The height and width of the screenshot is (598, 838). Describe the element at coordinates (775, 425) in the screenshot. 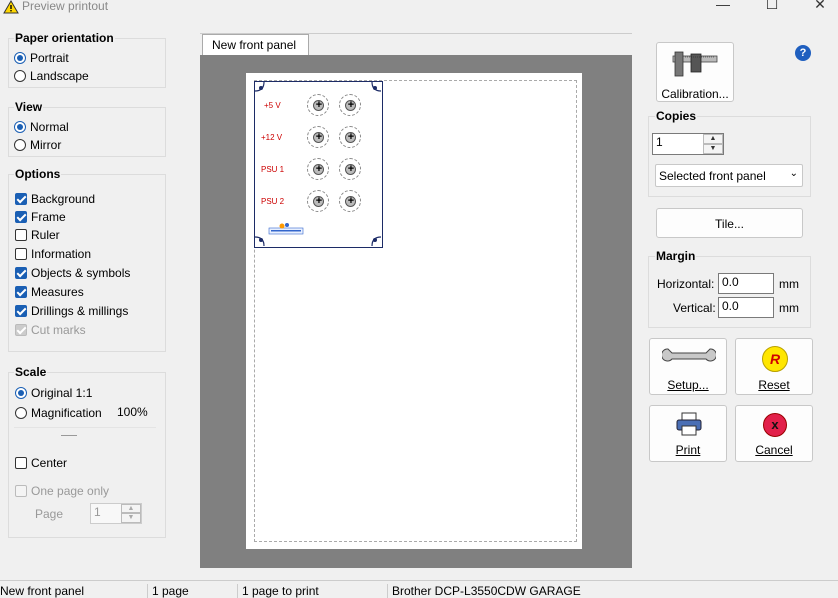

I see `cancel-icon: x` at that location.